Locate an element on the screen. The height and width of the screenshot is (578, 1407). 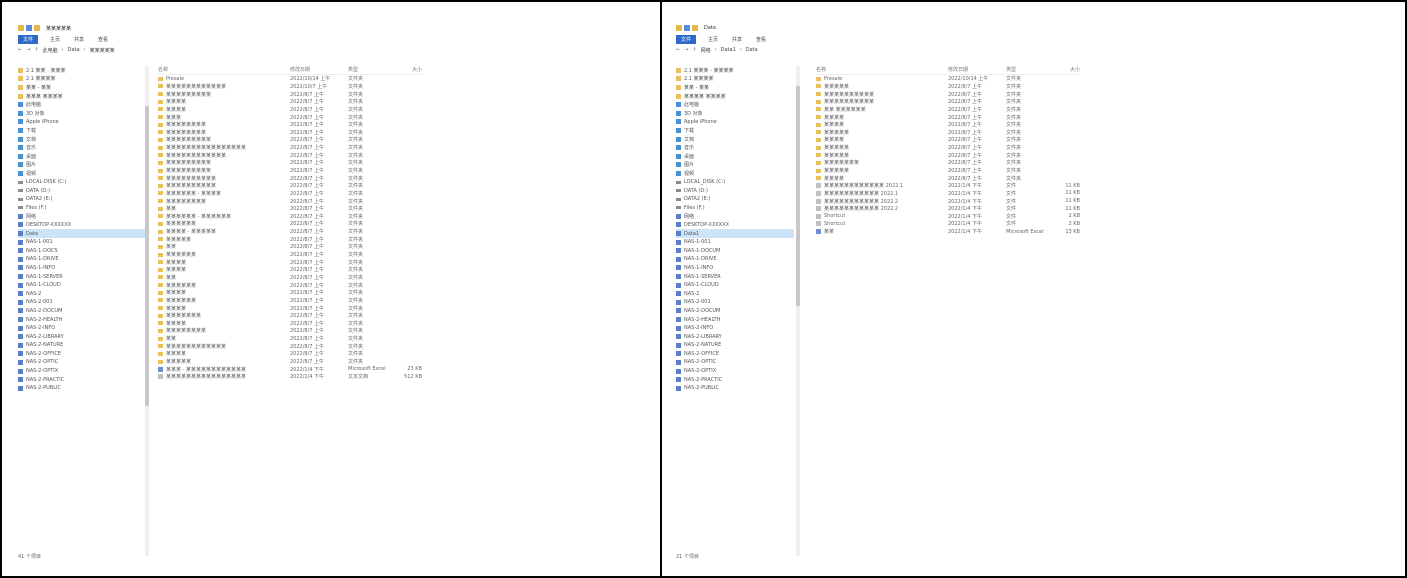
sidebar-item: 图片 is located at coordinates (82, 165).